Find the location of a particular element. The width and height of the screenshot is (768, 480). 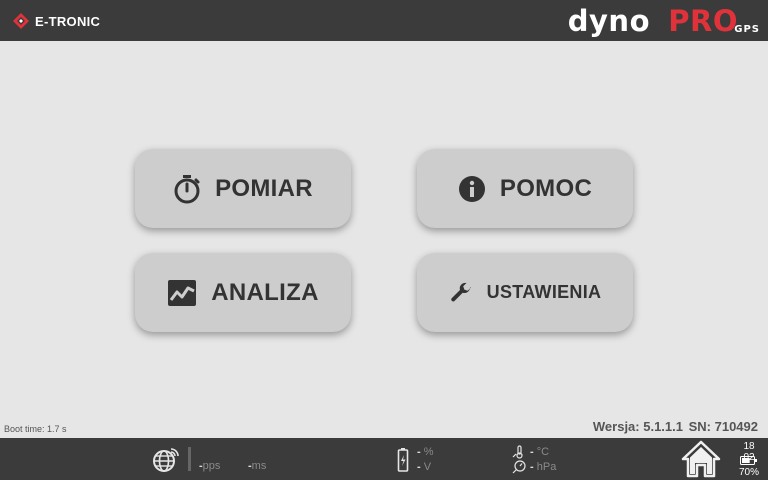

help-button: POMOC is located at coordinates (525, 188).